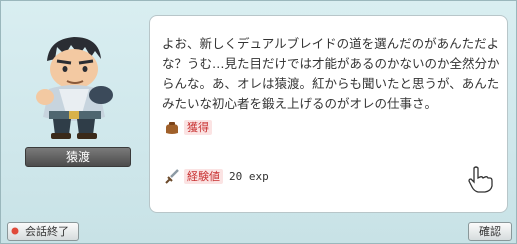  What do you see at coordinates (172, 127) in the screenshot?
I see `bag-icon` at bounding box center [172, 127].